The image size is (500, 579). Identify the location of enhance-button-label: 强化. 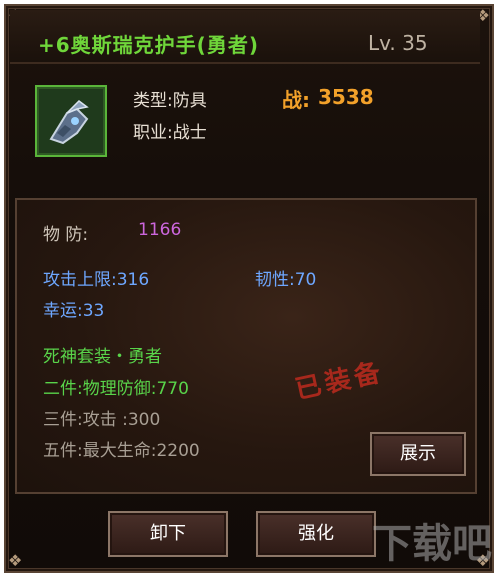
(316, 533).